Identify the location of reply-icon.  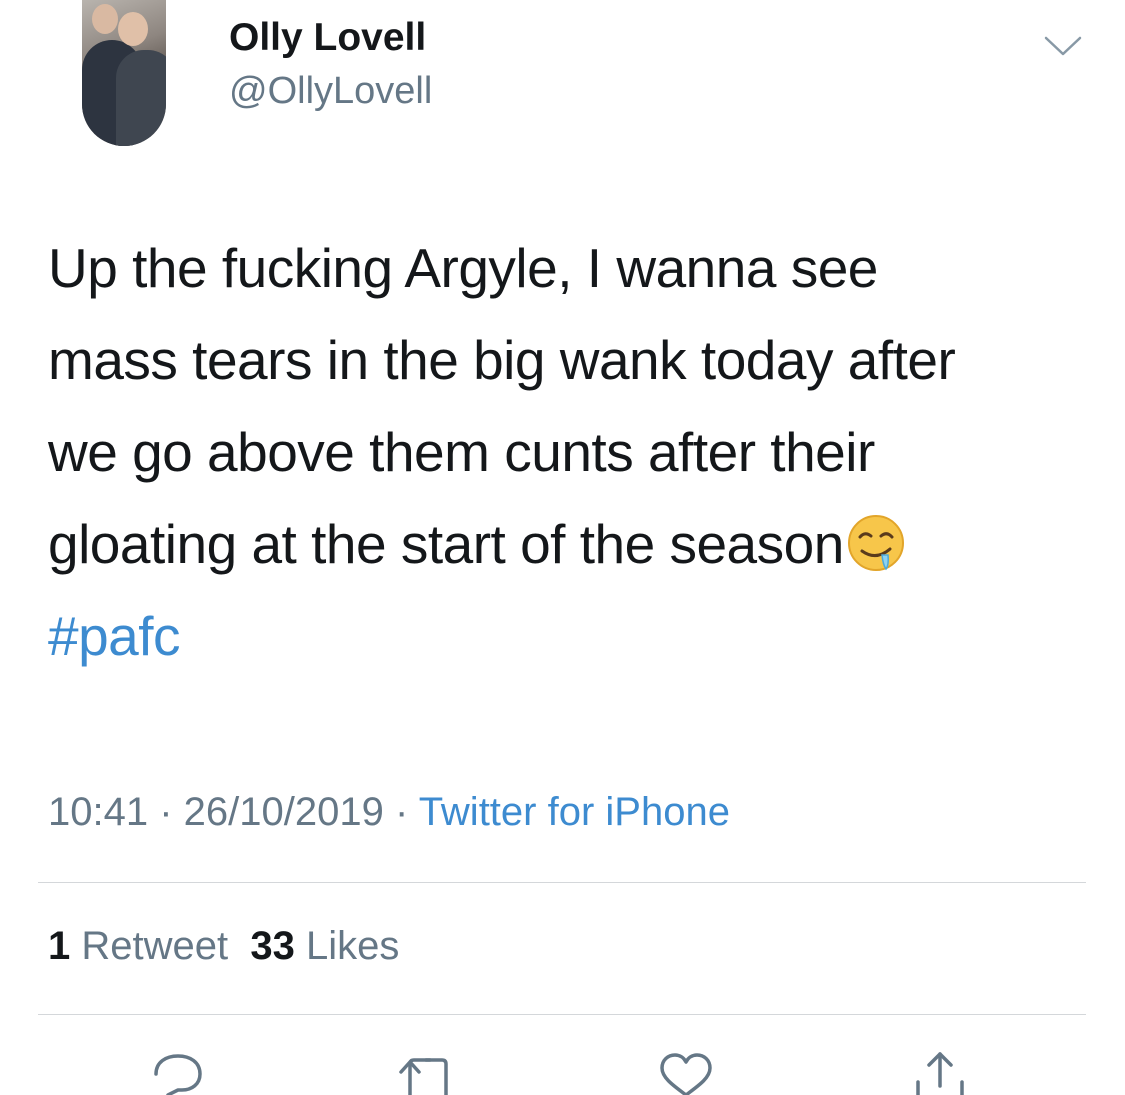
(178, 1071).